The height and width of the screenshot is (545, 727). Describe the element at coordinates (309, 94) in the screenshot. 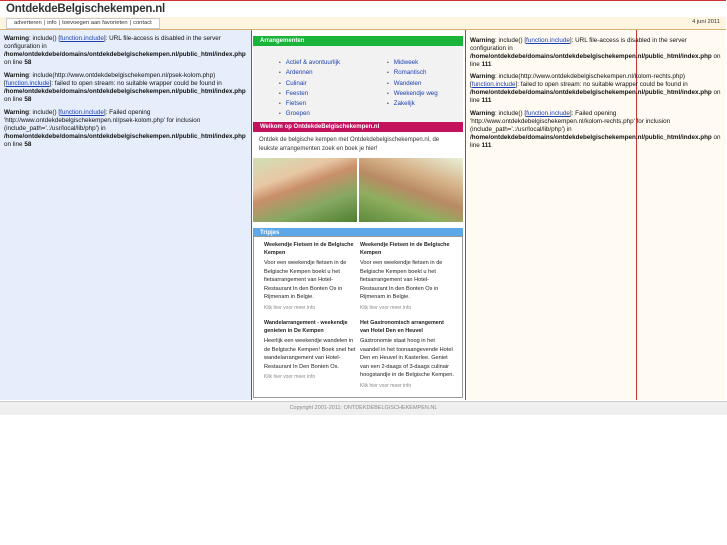

I see `arrangement-link: Feesten` at that location.